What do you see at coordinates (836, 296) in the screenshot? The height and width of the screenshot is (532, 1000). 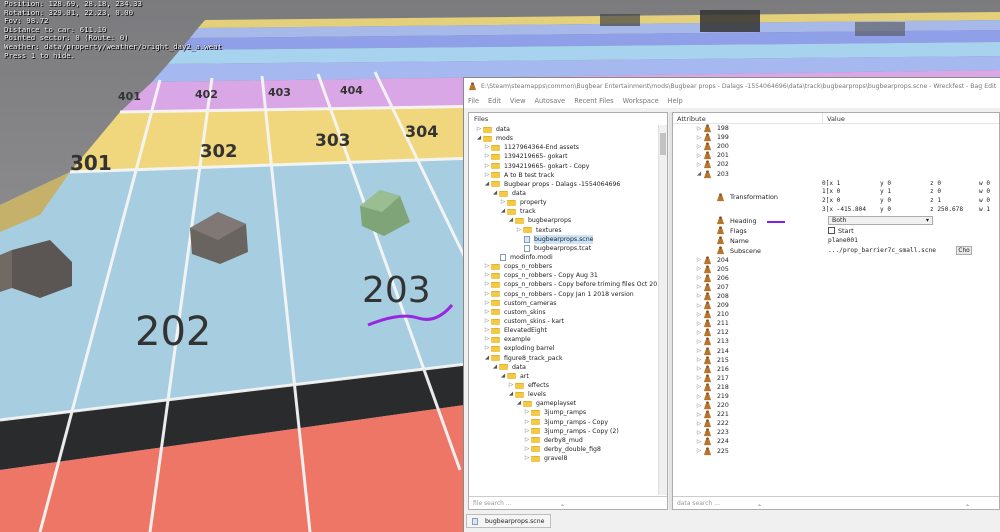 I see `attribute-node: ▷ 208` at bounding box center [836, 296].